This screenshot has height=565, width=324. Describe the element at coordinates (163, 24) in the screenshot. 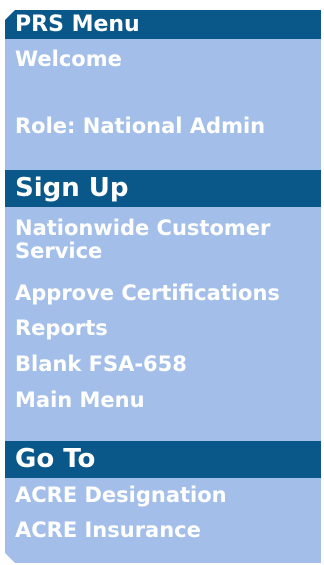

I see `prs-menu-header: PRS Menu` at that location.